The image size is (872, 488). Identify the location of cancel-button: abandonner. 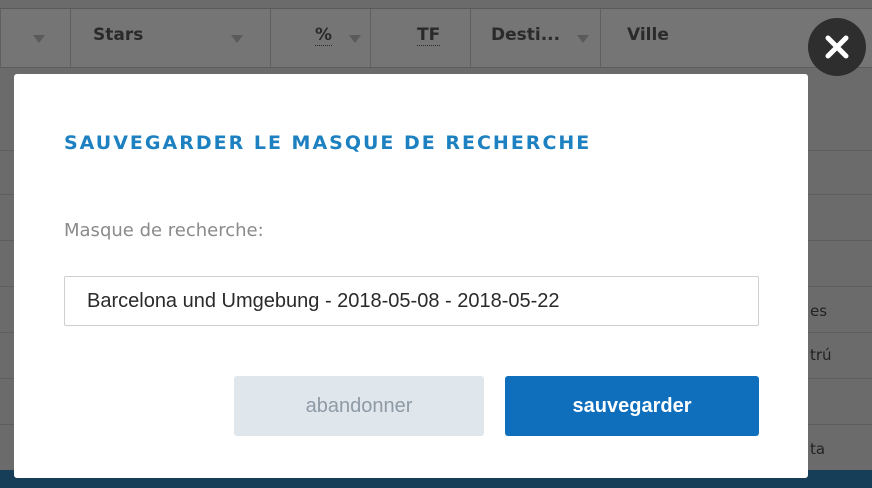
(359, 406).